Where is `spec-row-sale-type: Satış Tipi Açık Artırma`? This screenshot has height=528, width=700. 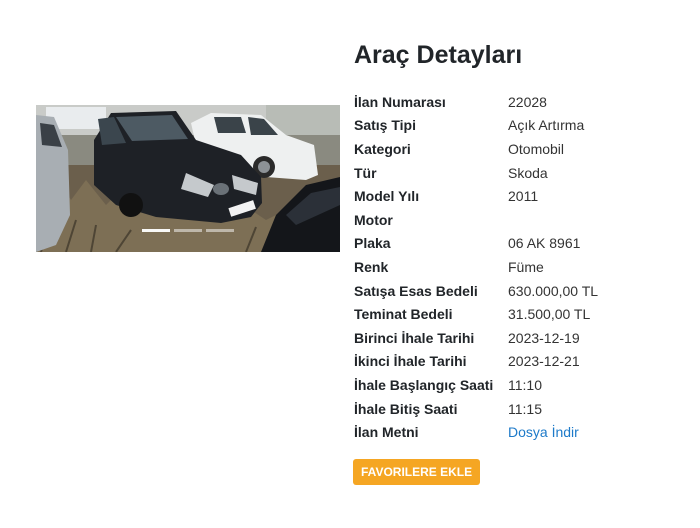
spec-row-sale-type: Satış Tipi Açık Artırma is located at coordinates (476, 126).